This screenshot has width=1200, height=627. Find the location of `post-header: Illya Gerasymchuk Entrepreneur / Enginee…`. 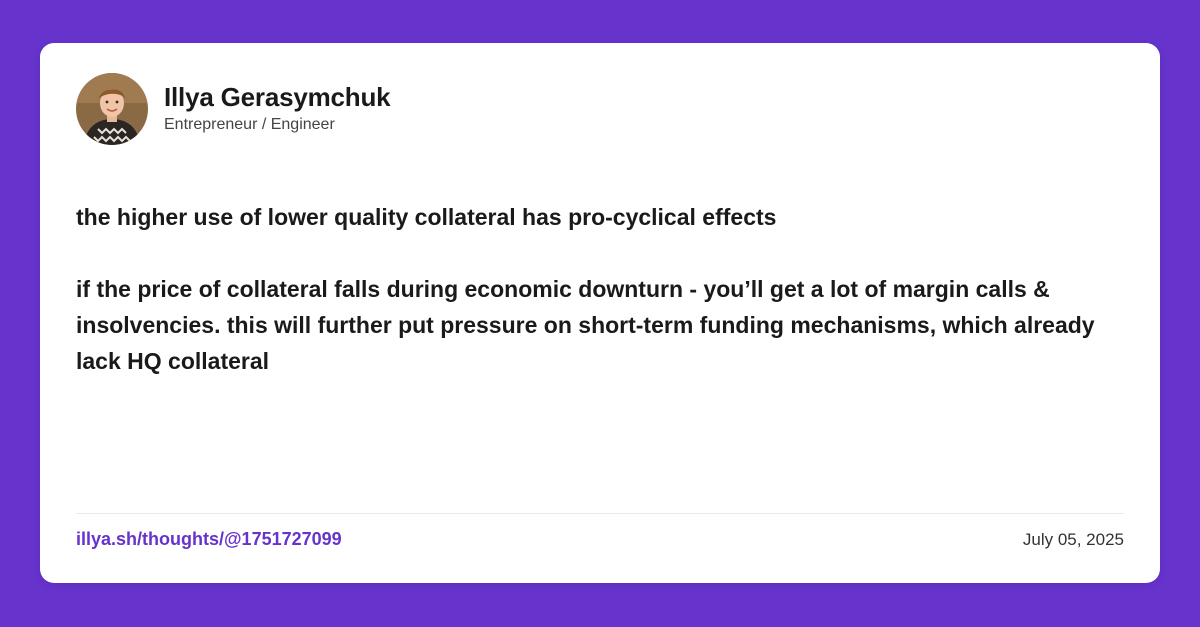

post-header: Illya Gerasymchuk Entrepreneur / Enginee… is located at coordinates (233, 109).